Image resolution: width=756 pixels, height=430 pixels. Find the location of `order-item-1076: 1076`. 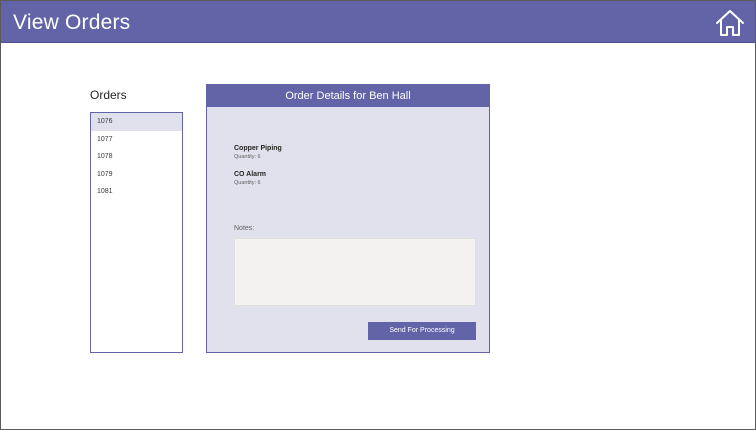

order-item-1076: 1076 is located at coordinates (136, 122).